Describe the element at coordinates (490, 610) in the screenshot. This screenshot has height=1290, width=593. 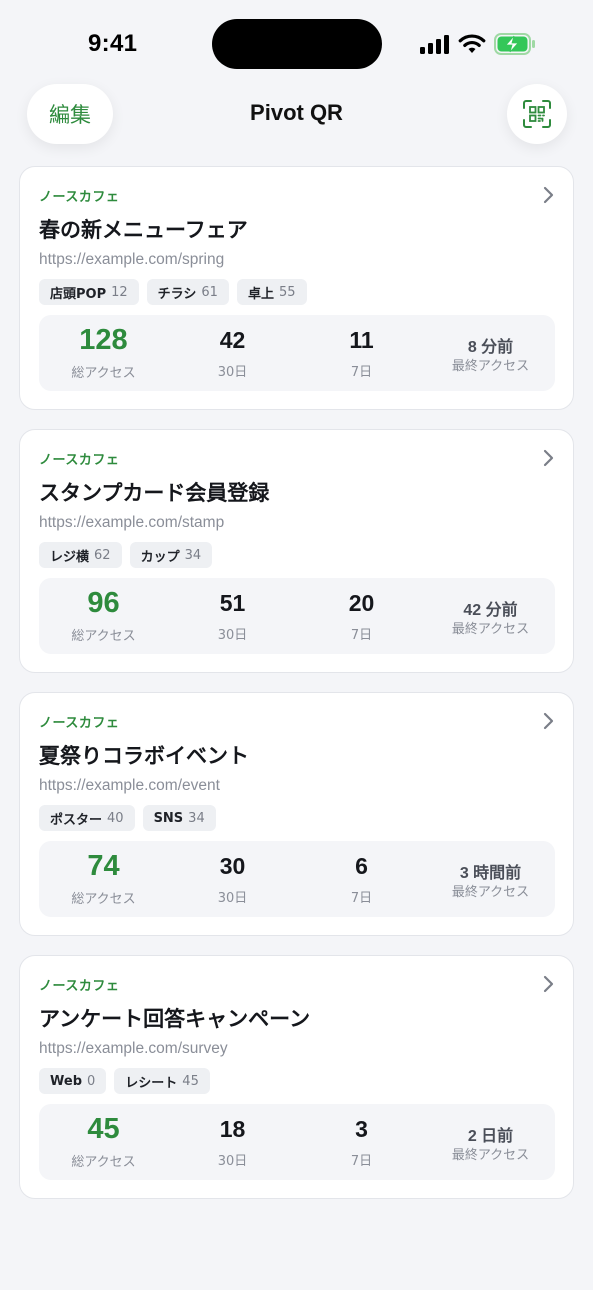
I see `stat-last-access-value: 42 分前` at that location.